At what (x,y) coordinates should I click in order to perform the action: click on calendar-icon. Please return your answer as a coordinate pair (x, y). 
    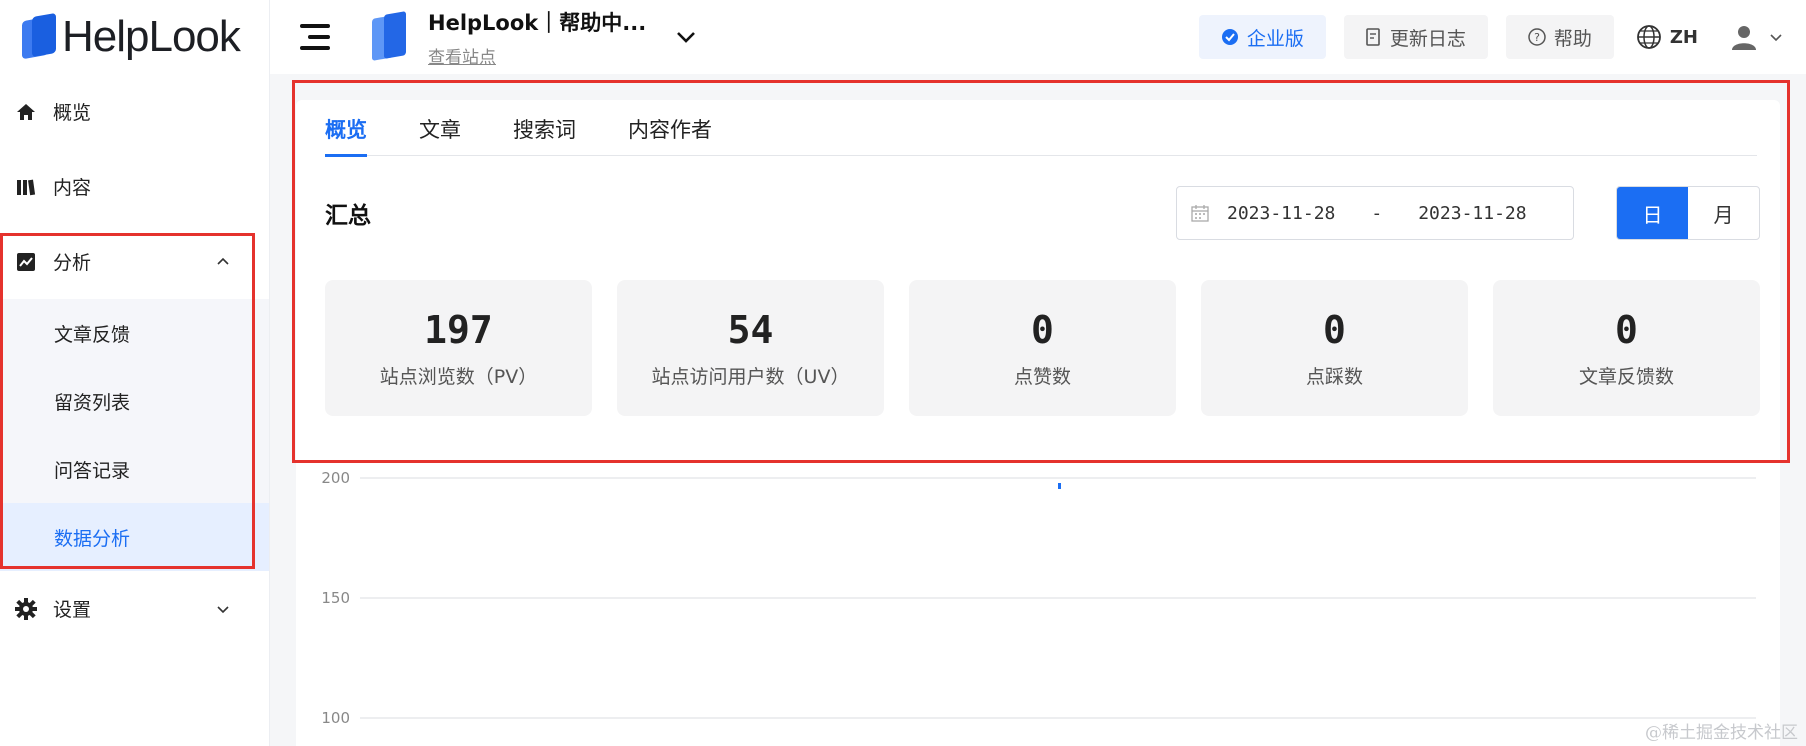
    Looking at the image, I should click on (1200, 213).